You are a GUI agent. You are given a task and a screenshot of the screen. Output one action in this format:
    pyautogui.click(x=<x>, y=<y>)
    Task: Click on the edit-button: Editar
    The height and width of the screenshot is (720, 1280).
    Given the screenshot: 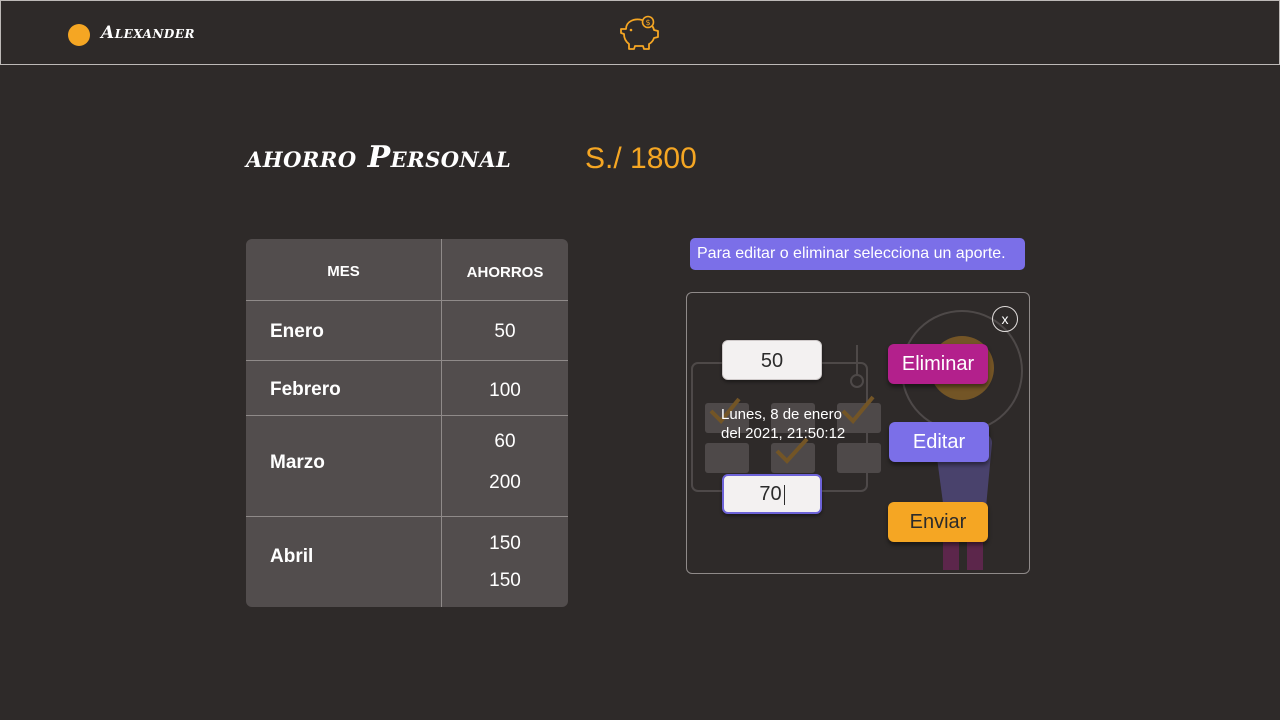 What is the action you would take?
    pyautogui.click(x=939, y=442)
    